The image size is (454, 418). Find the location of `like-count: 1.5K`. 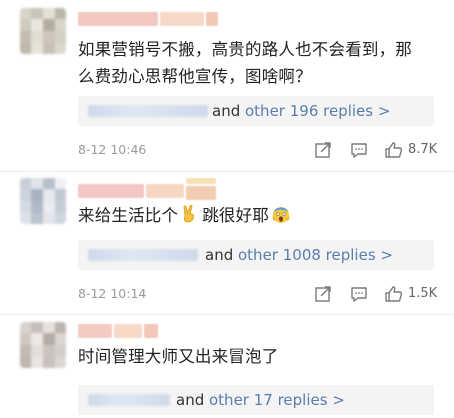

like-count: 1.5K is located at coordinates (423, 293).